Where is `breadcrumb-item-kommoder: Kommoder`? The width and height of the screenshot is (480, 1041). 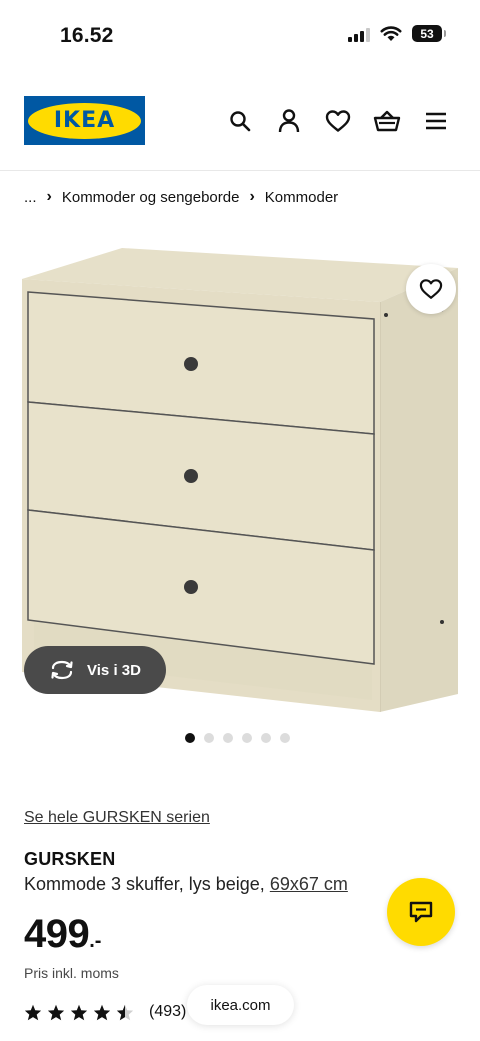 breadcrumb-item-kommoder: Kommoder is located at coordinates (301, 197).